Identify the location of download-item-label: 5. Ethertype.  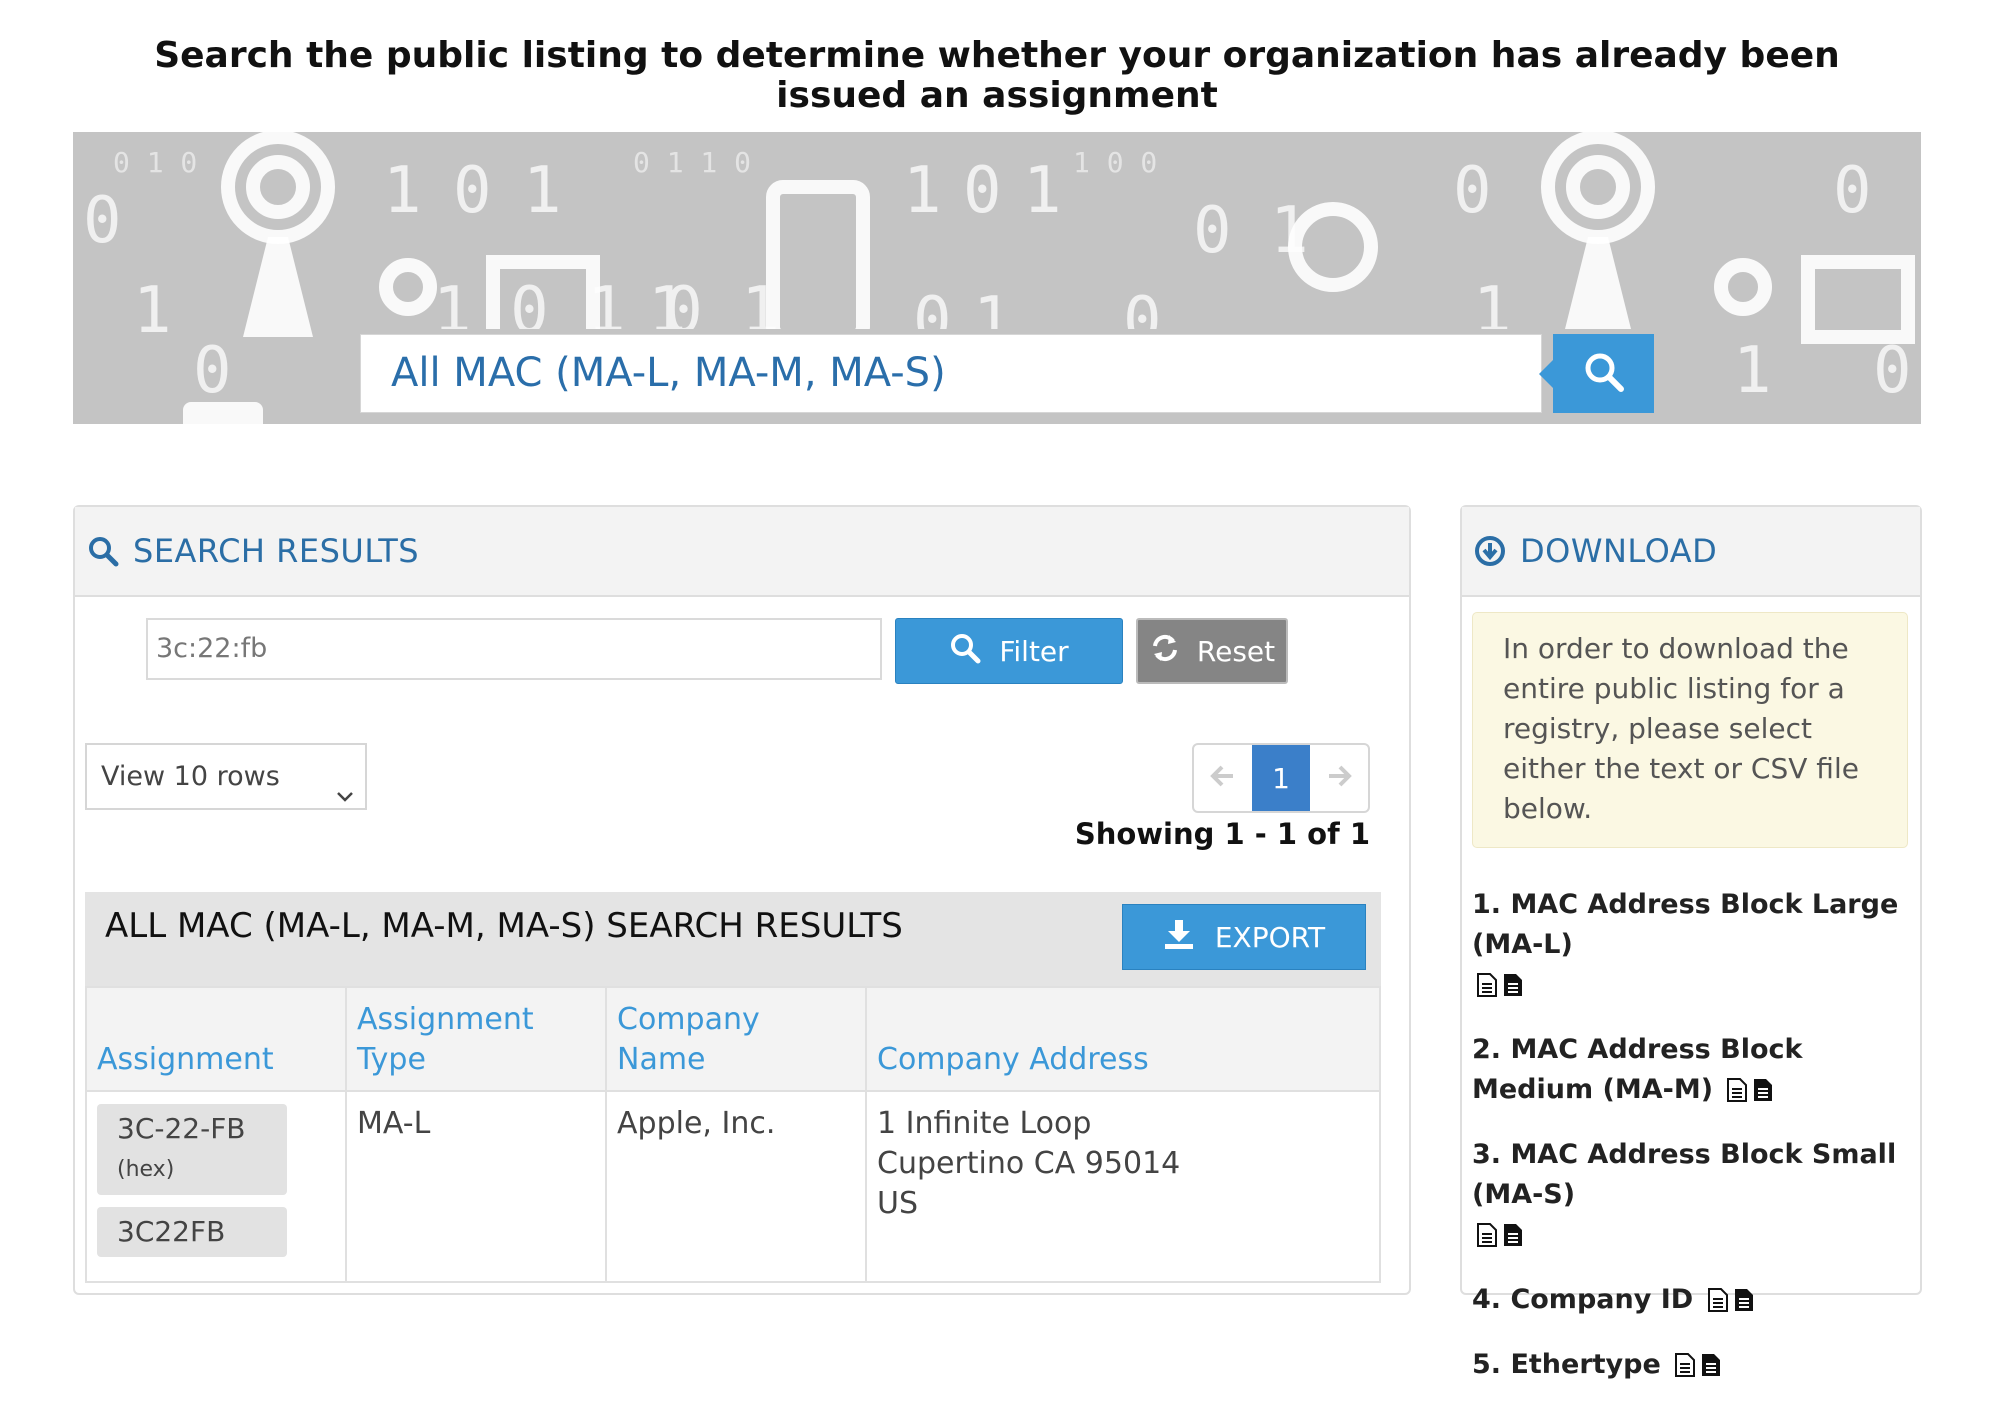
(1566, 1364).